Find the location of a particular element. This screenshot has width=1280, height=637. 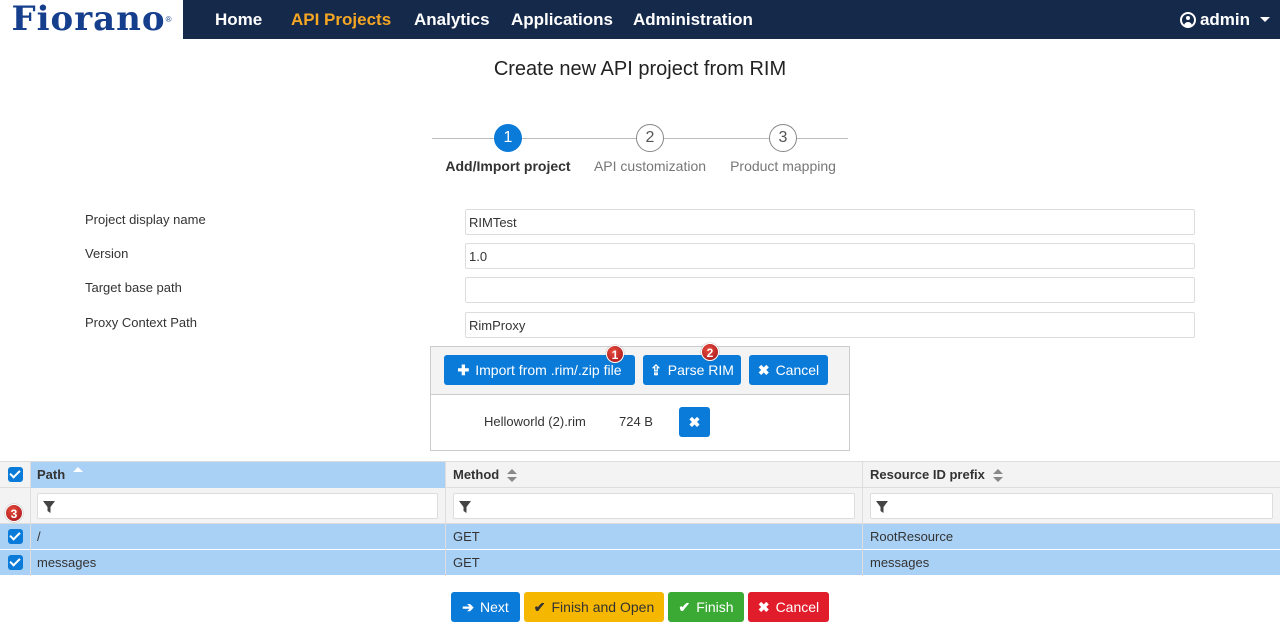

proxy-context-path-input is located at coordinates (830, 325).